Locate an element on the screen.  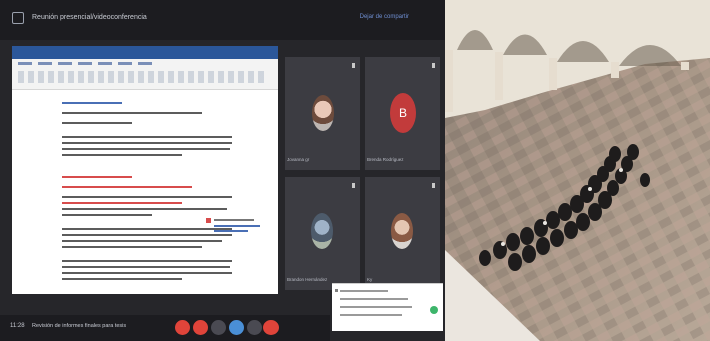
avatar-initial: B is located at coordinates (403, 113).